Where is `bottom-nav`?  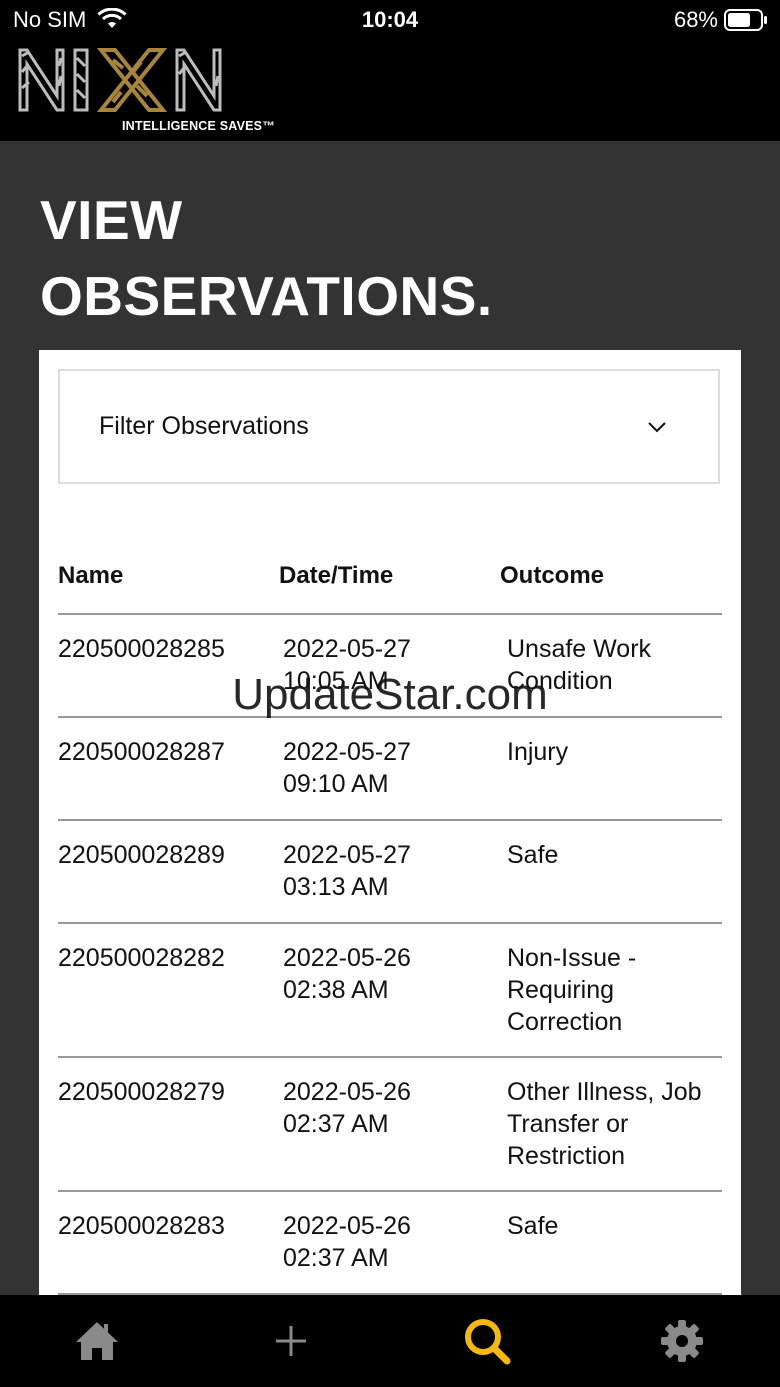 bottom-nav is located at coordinates (390, 1341).